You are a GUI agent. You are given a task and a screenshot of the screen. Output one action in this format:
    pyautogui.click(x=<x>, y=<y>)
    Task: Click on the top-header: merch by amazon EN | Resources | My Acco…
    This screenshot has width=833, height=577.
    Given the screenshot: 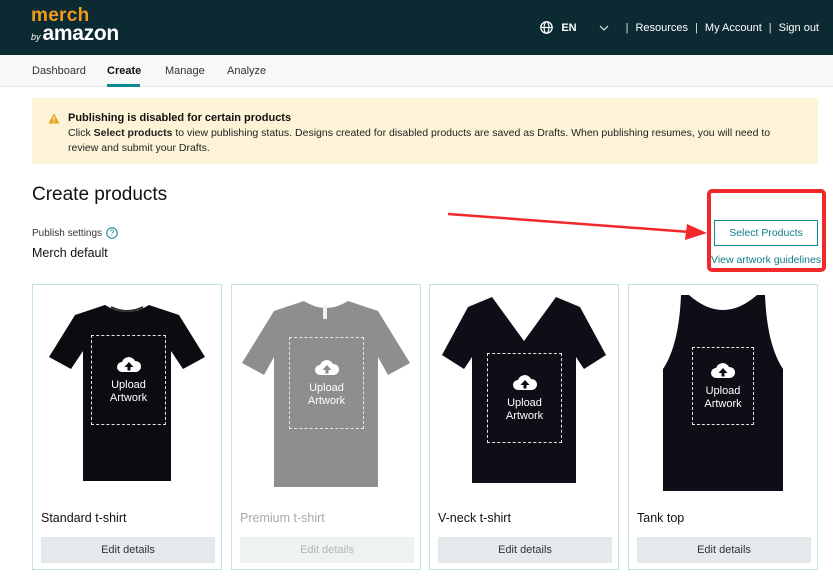 What is the action you would take?
    pyautogui.click(x=416, y=27)
    